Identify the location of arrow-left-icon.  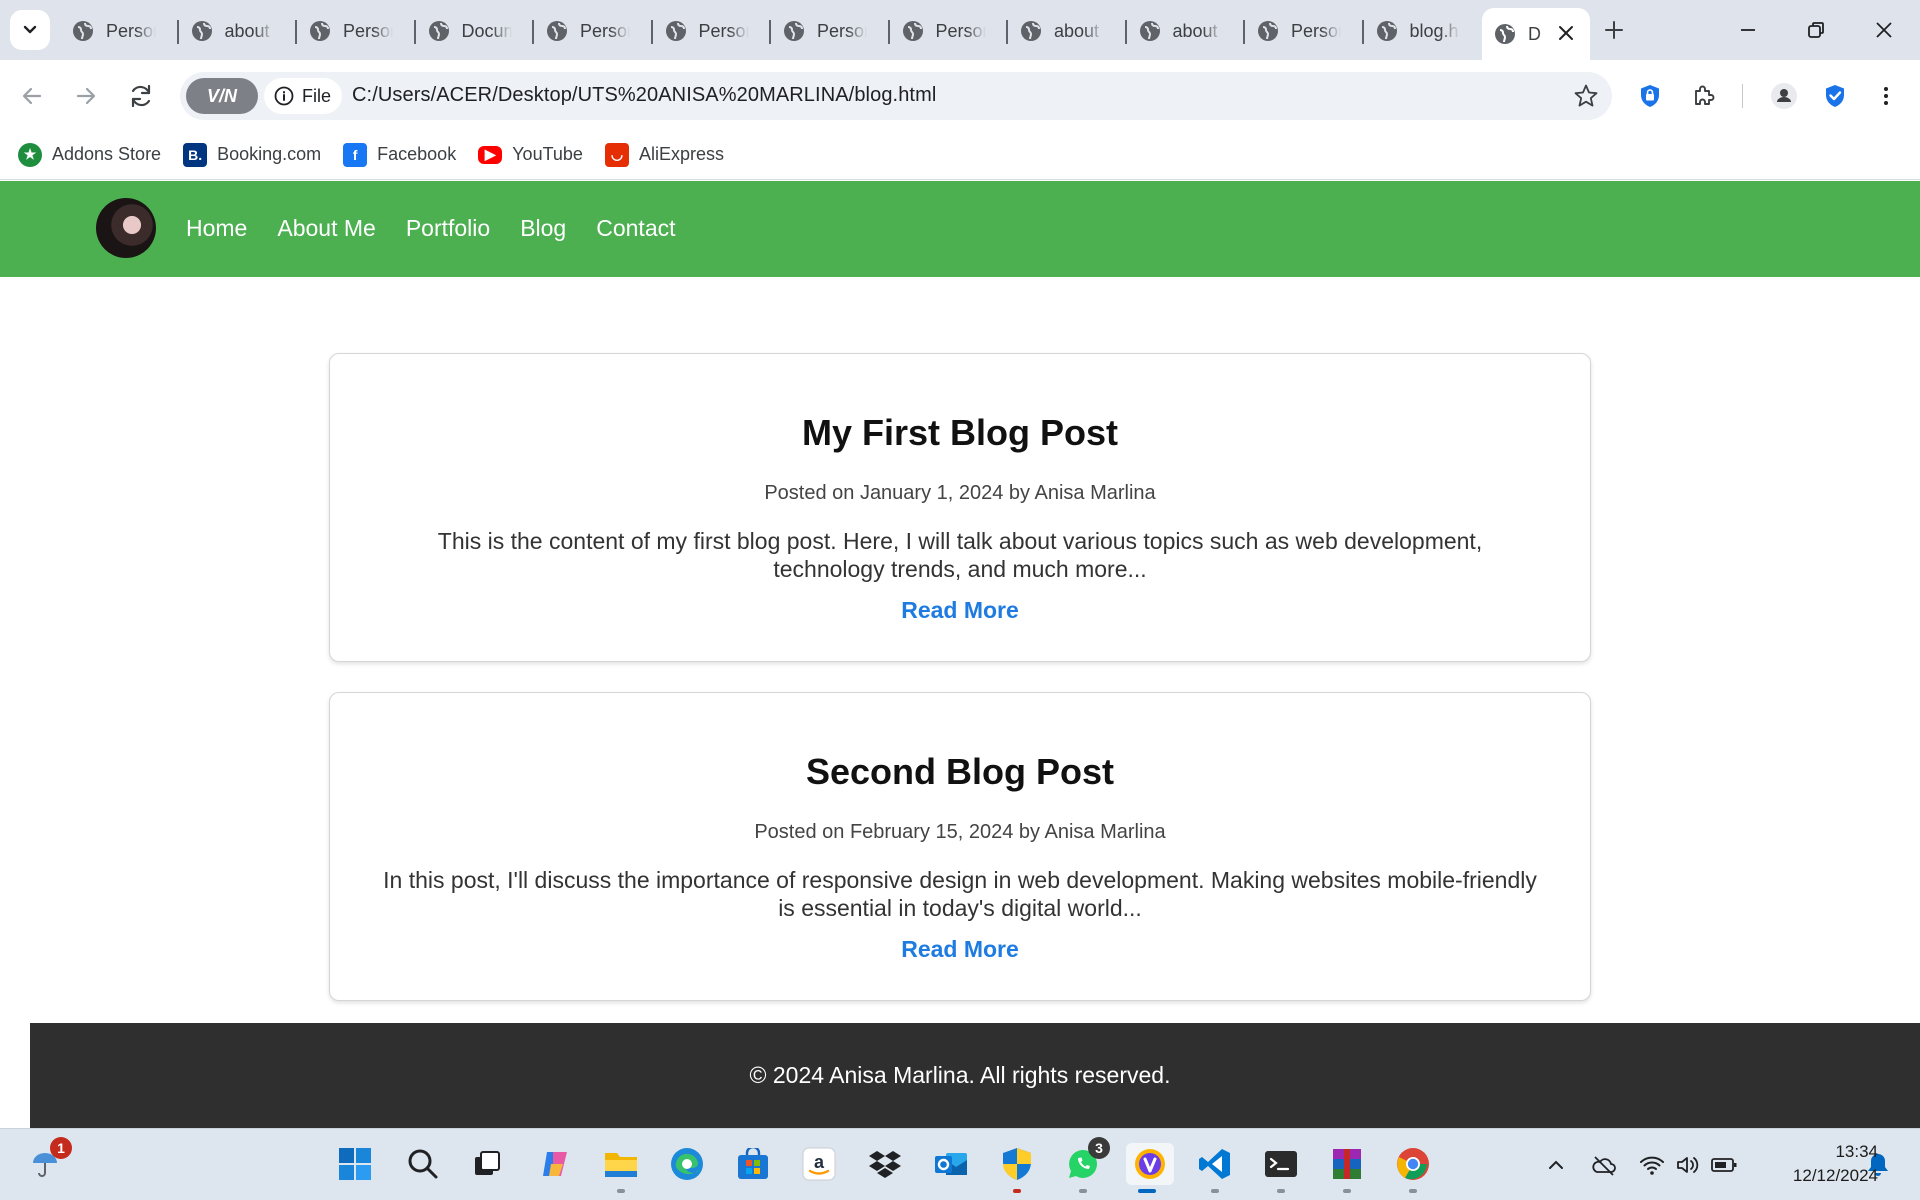
(32, 96).